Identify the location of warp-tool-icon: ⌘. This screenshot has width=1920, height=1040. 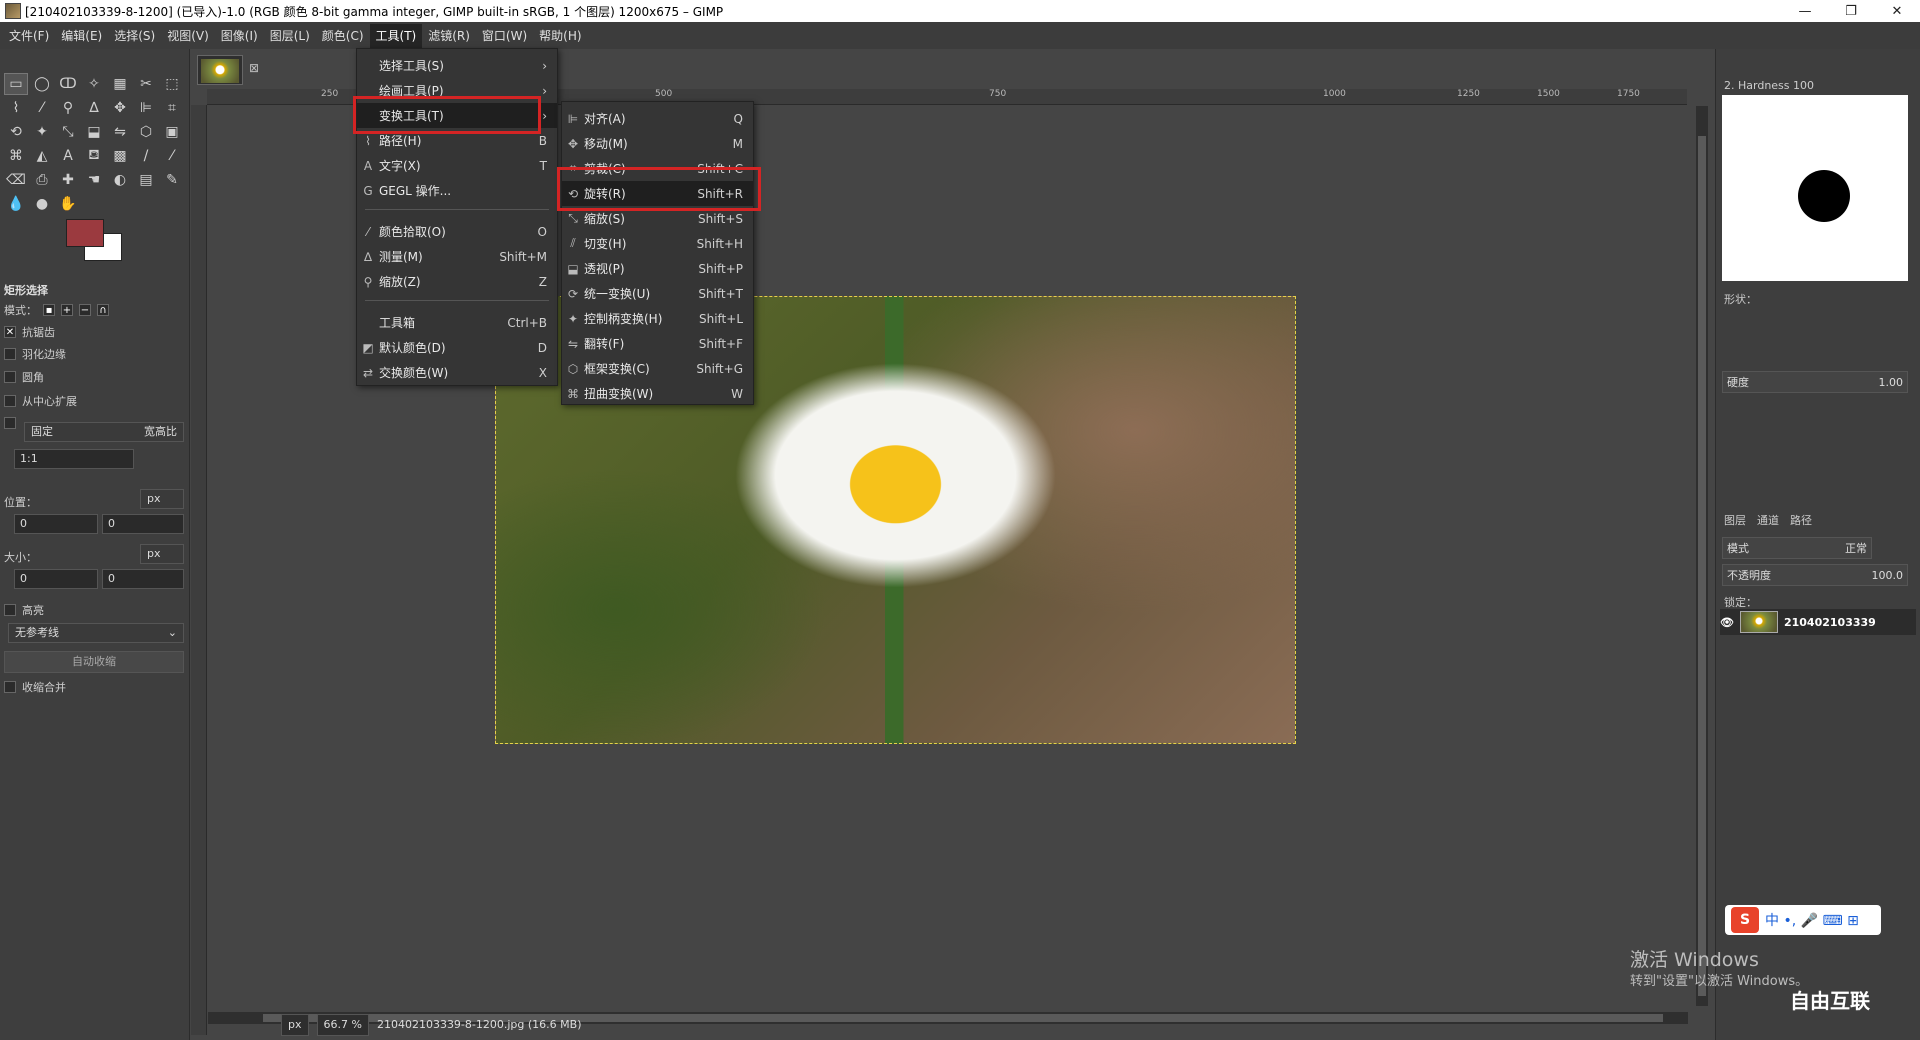
(16, 156).